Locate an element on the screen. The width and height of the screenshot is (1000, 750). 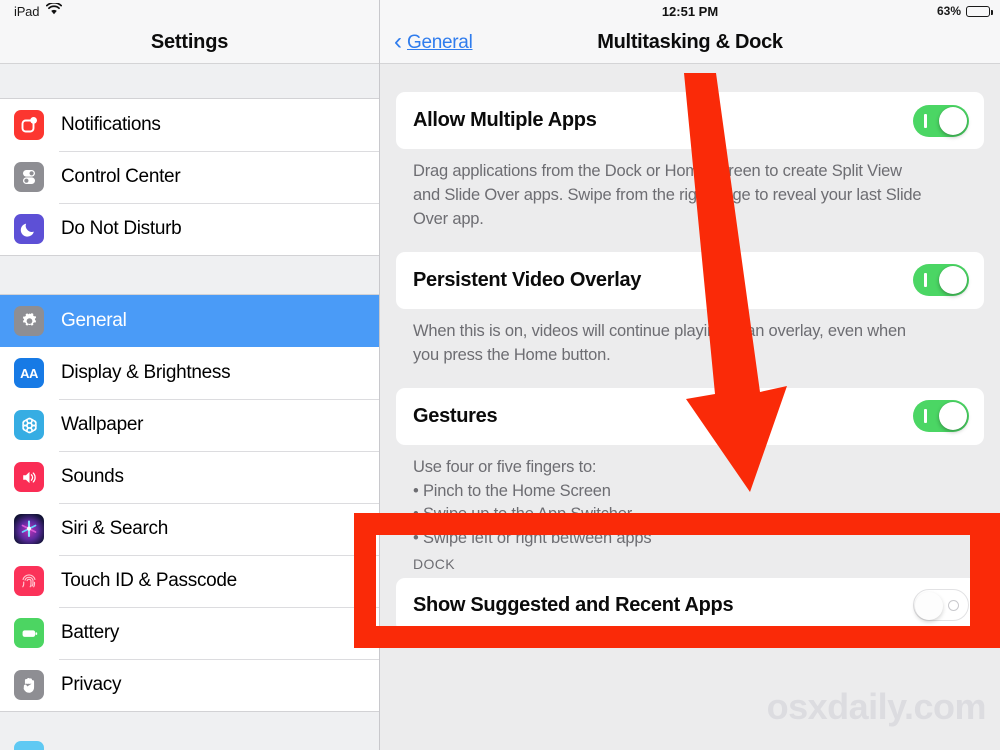
sidebar-title-bar: Settings is located at coordinates (189, 43).